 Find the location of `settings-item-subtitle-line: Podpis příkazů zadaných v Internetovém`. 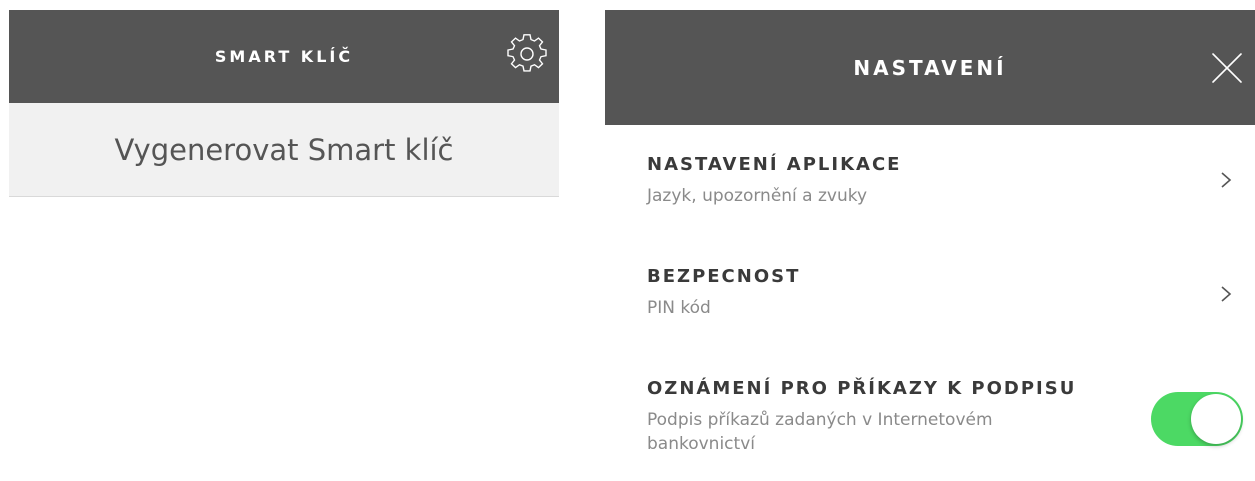

settings-item-subtitle-line: Podpis příkazů zadaných v Internetovém is located at coordinates (820, 420).